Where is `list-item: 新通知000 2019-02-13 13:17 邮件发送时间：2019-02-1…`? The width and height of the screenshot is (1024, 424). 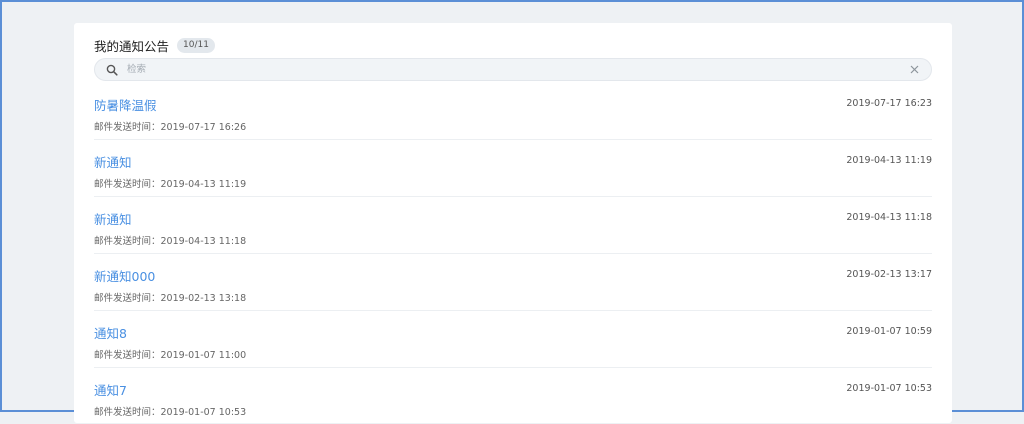
list-item: 新通知000 2019-02-13 13:17 邮件发送时间：2019-02-1… is located at coordinates (513, 282).